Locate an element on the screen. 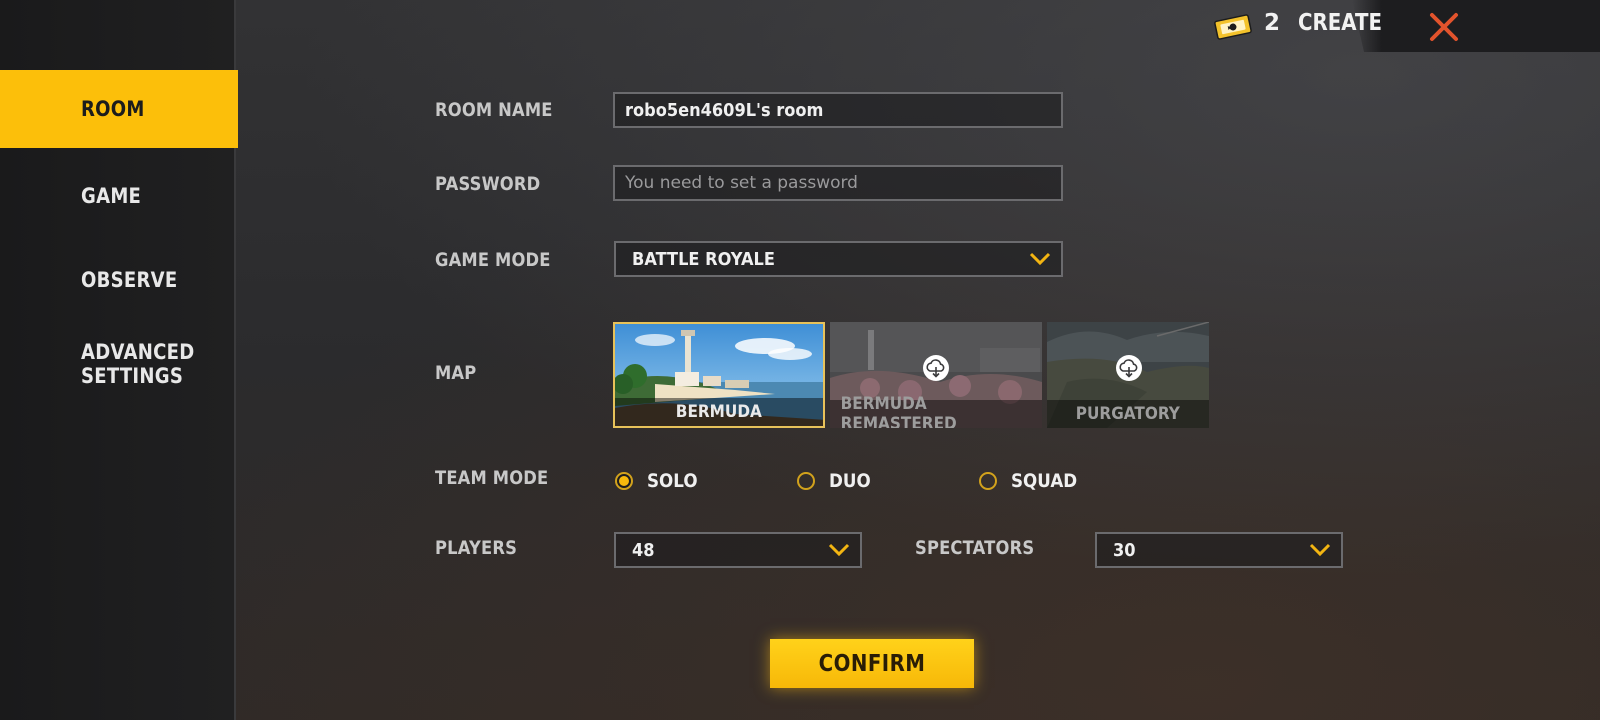 Image resolution: width=1600 pixels, height=720 pixels. room-name-field: robo5en4609L's room is located at coordinates (838, 110).